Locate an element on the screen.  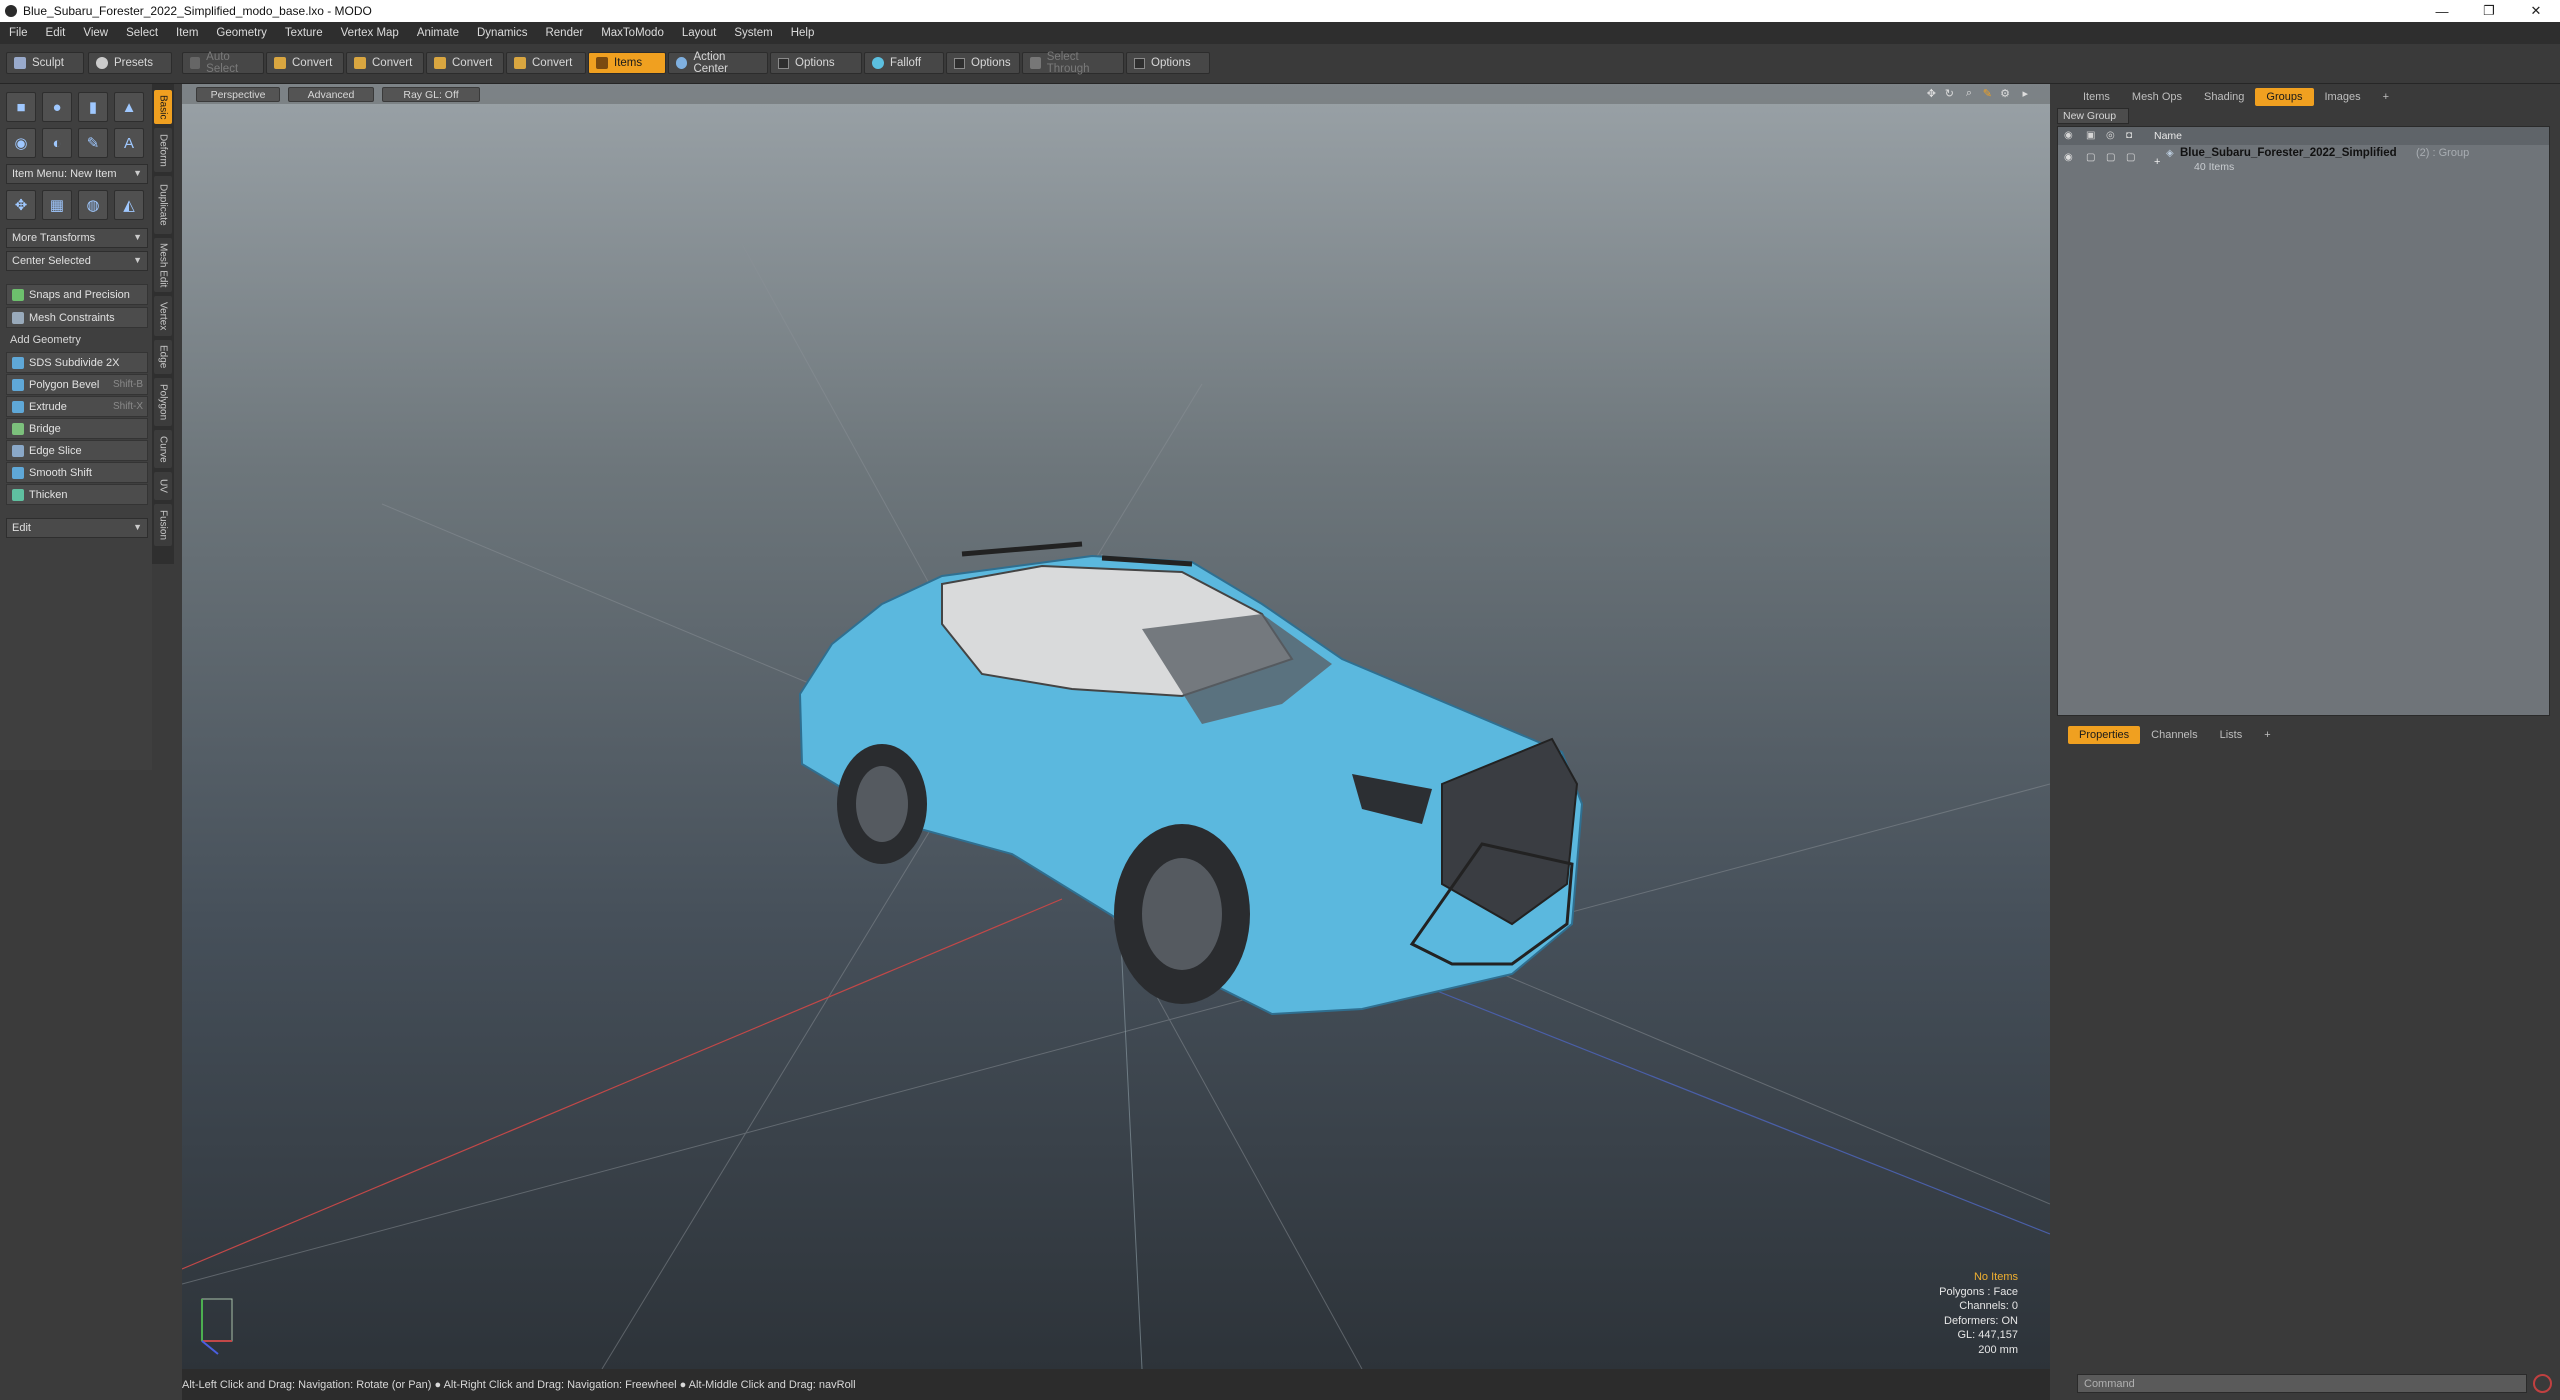
close-button: ✕ is located at coordinates (2536, 11).